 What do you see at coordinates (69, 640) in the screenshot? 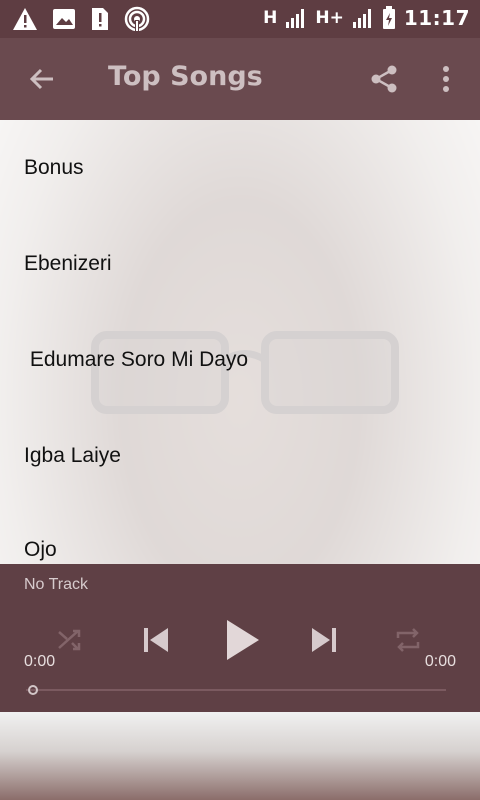
I see `shuffle-icon` at bounding box center [69, 640].